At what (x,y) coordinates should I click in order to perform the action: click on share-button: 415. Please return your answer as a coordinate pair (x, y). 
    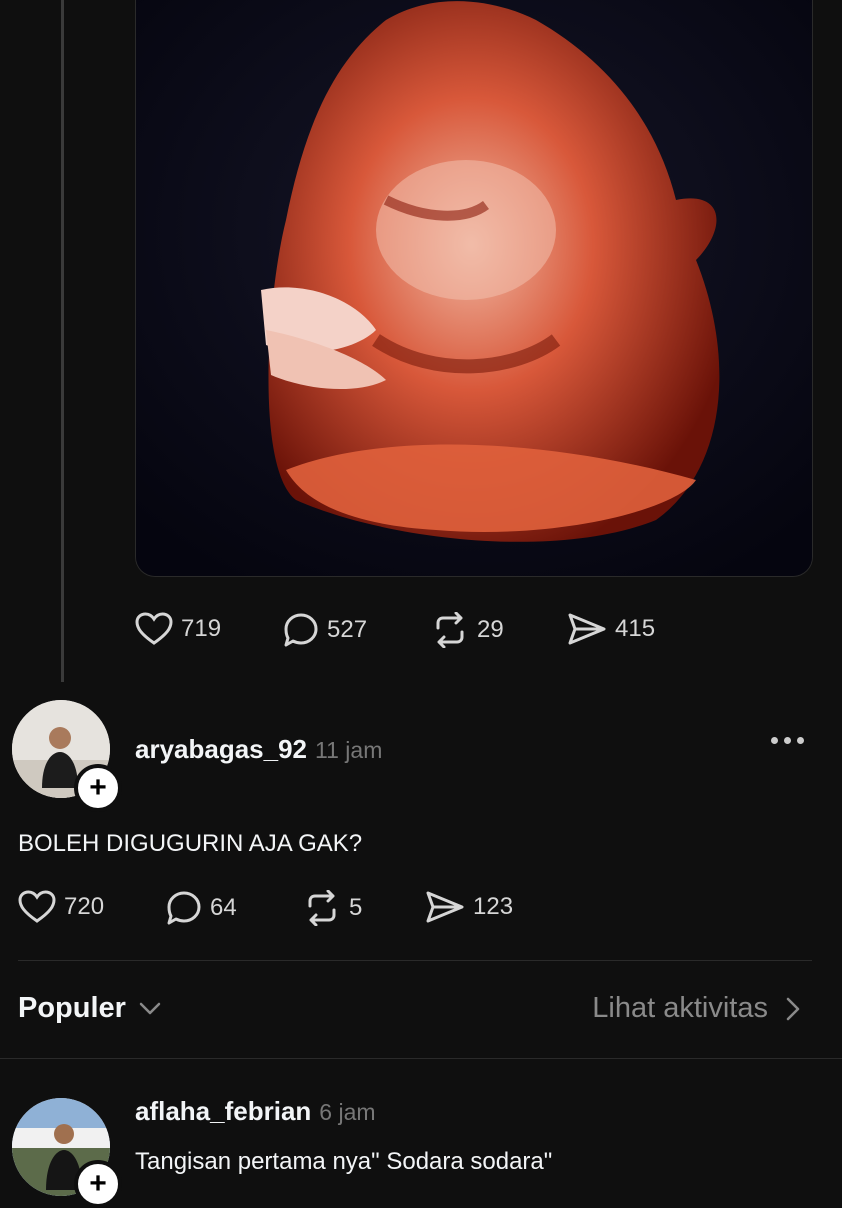
    Looking at the image, I should click on (611, 629).